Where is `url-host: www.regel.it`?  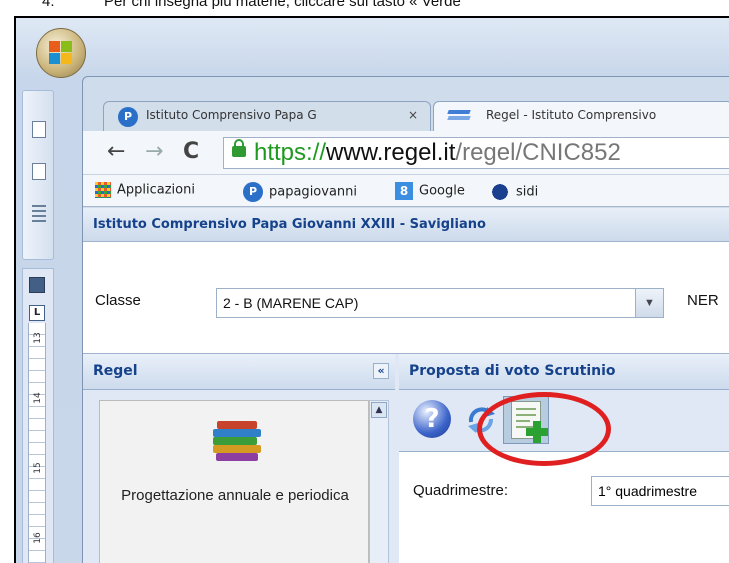 url-host: www.regel.it is located at coordinates (391, 152).